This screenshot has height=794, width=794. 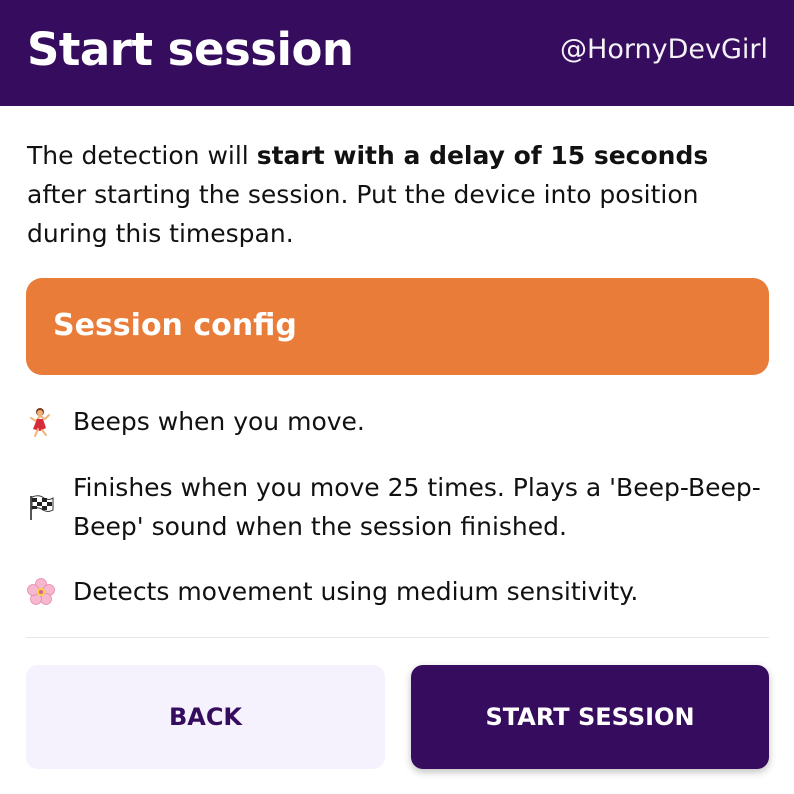 What do you see at coordinates (142, 155) in the screenshot?
I see `intro-text-before: The detection will` at bounding box center [142, 155].